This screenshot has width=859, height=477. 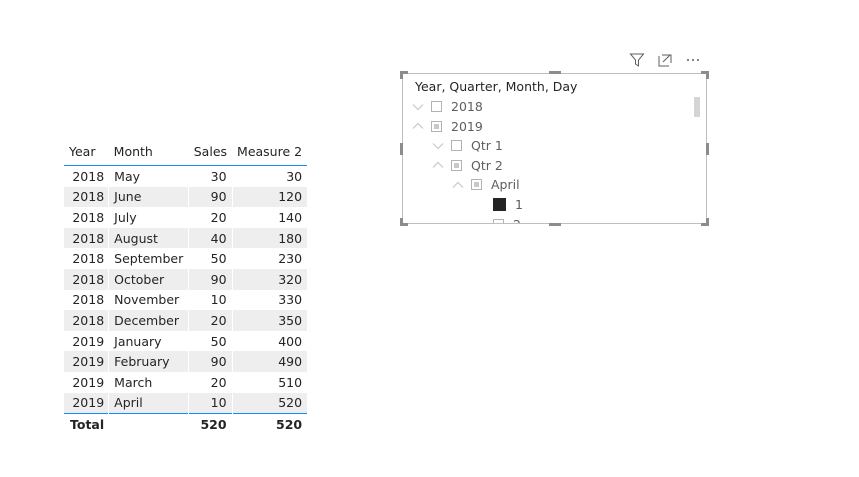 I want to click on month-cell: July, so click(x=148, y=217).